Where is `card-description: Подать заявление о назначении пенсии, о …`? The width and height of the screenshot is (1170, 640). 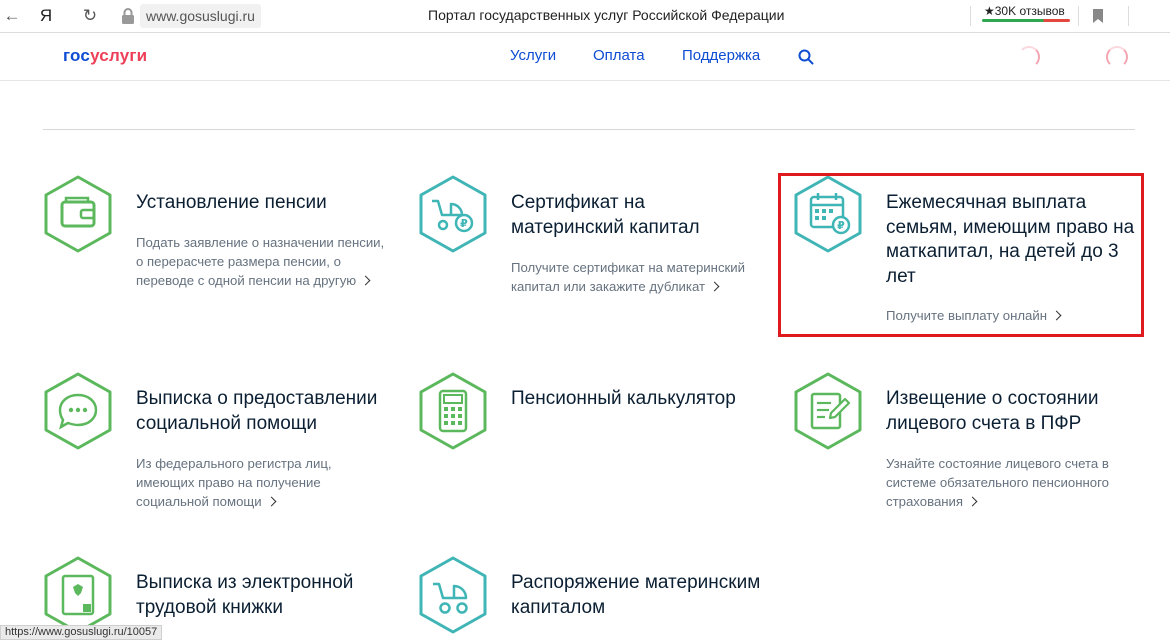
card-description: Подать заявление о назначении пенсии, о … is located at coordinates (260, 261).